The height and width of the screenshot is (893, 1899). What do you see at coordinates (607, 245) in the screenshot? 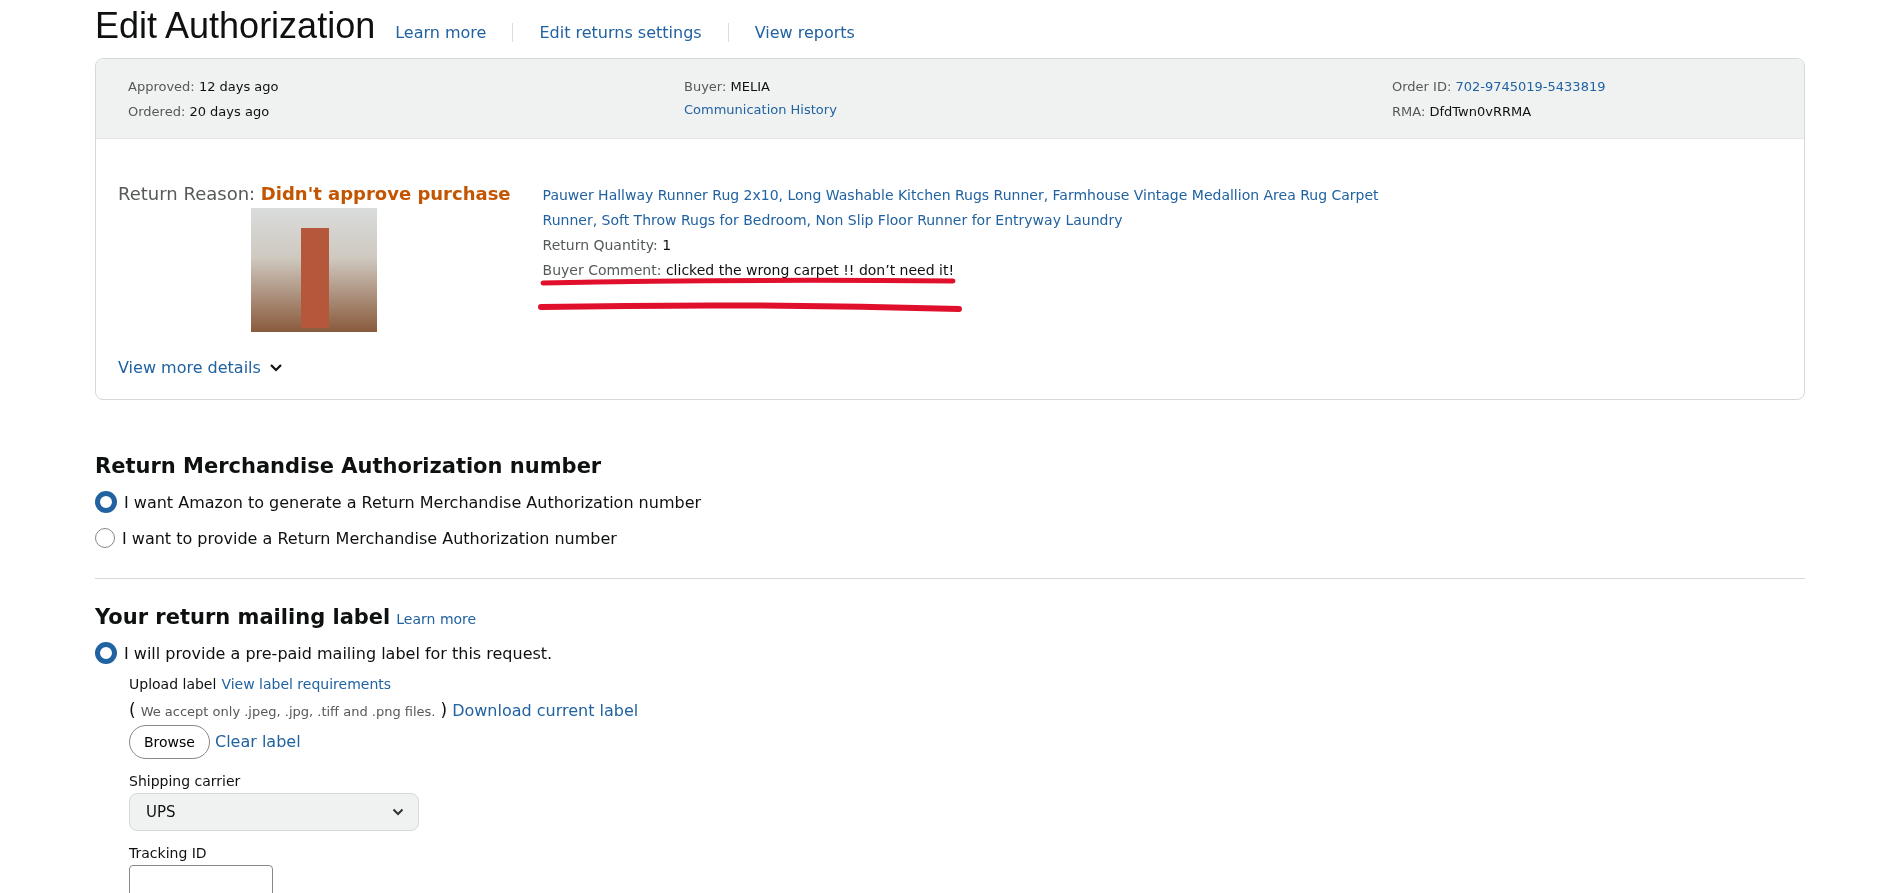
I see `return-quantity: Return Quantity: 1` at bounding box center [607, 245].